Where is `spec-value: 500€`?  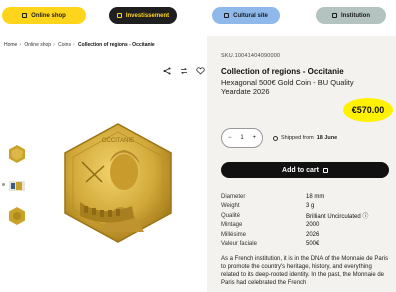
spec-value: 500€ is located at coordinates (313, 244).